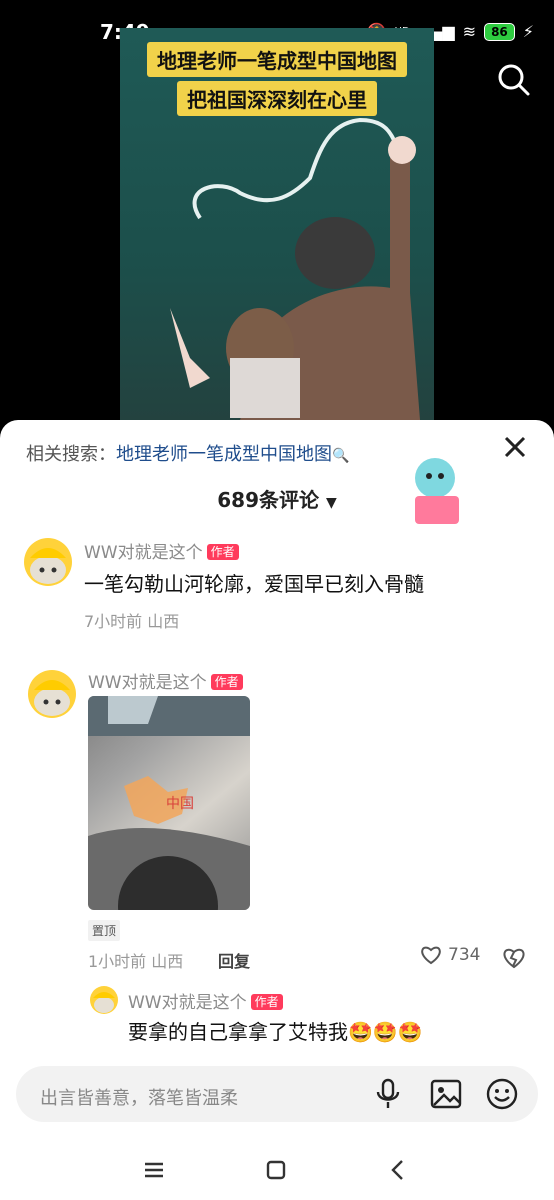  I want to click on mic-button, so click(388, 1094).